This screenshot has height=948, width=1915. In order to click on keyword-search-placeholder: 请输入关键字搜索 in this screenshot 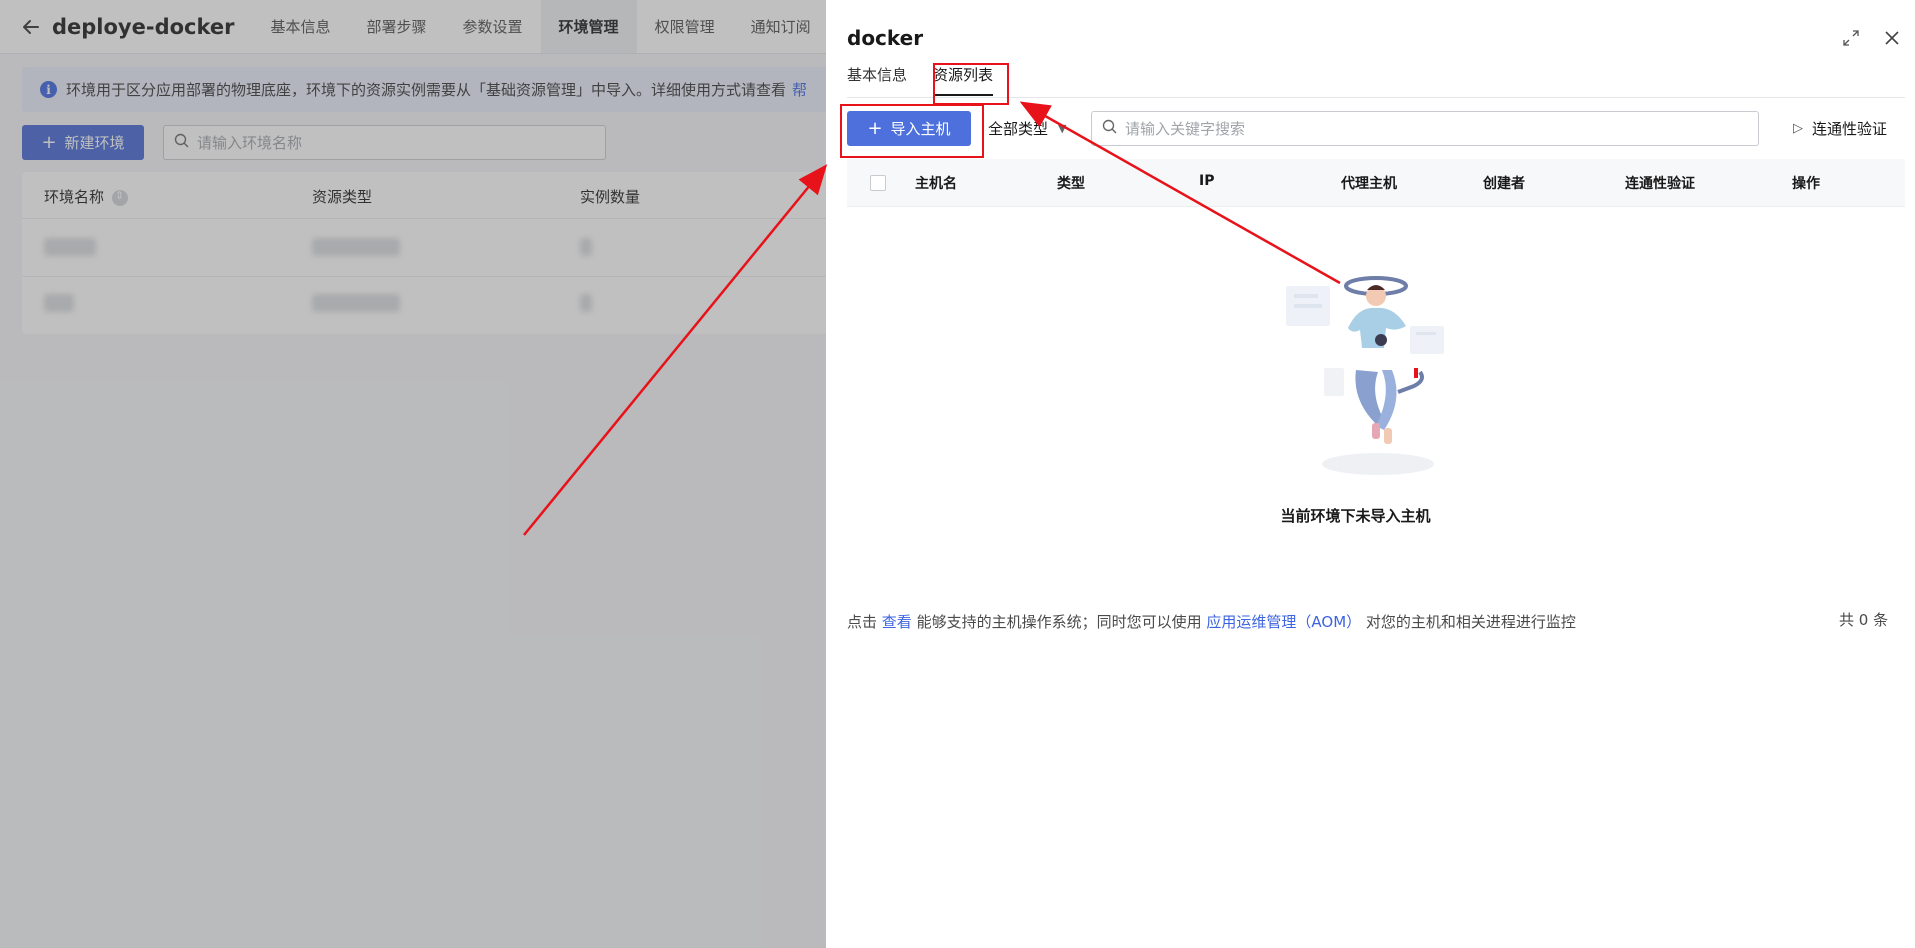, I will do `click(1185, 129)`.